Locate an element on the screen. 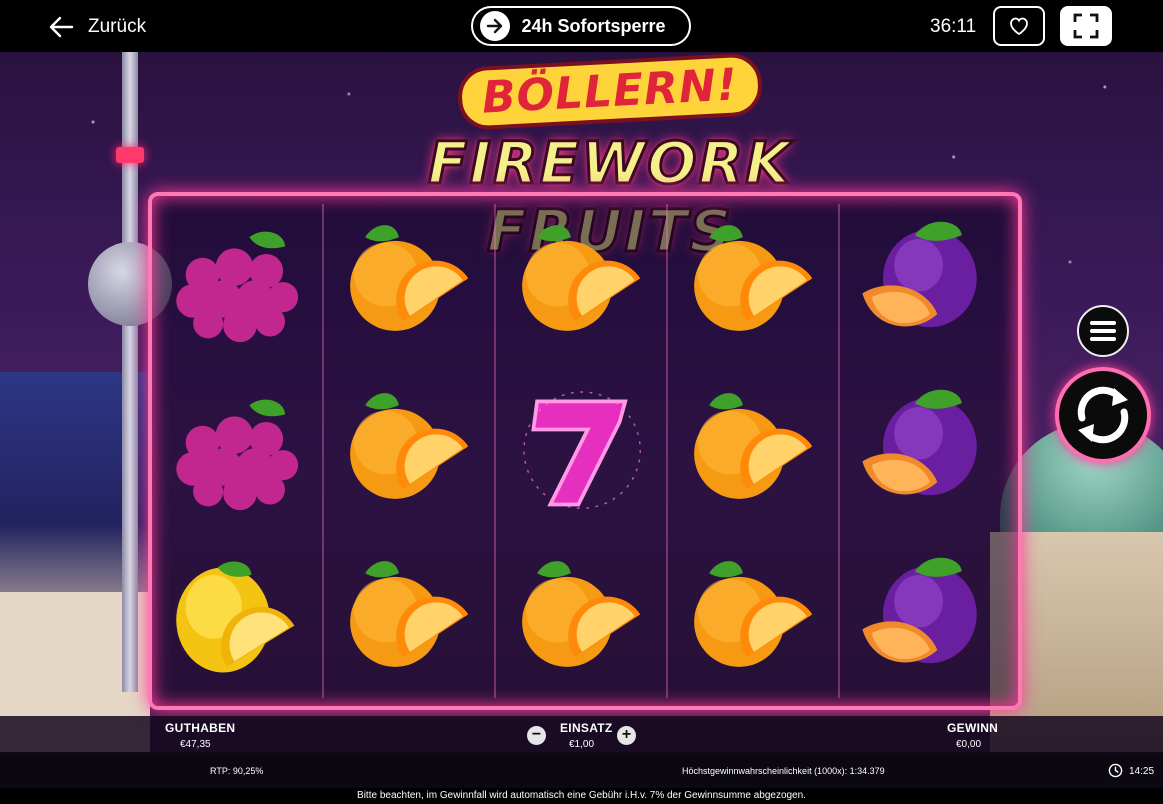  balance-label: GUTHABEN is located at coordinates (200, 728).